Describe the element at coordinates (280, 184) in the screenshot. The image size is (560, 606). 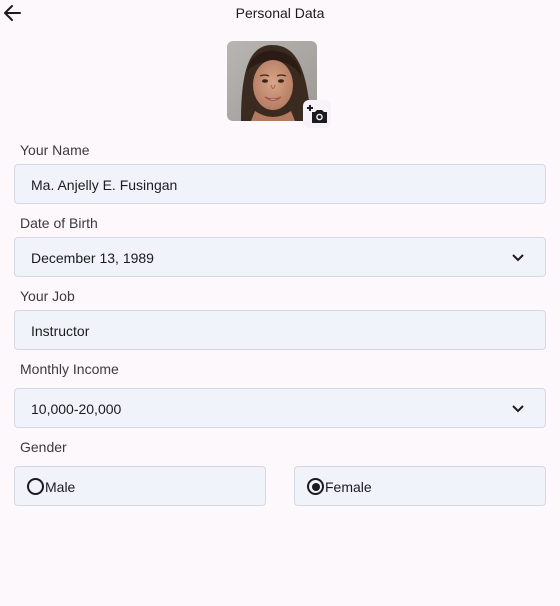
I see `name-field: Ma. Anjelly E. Fusingan` at that location.